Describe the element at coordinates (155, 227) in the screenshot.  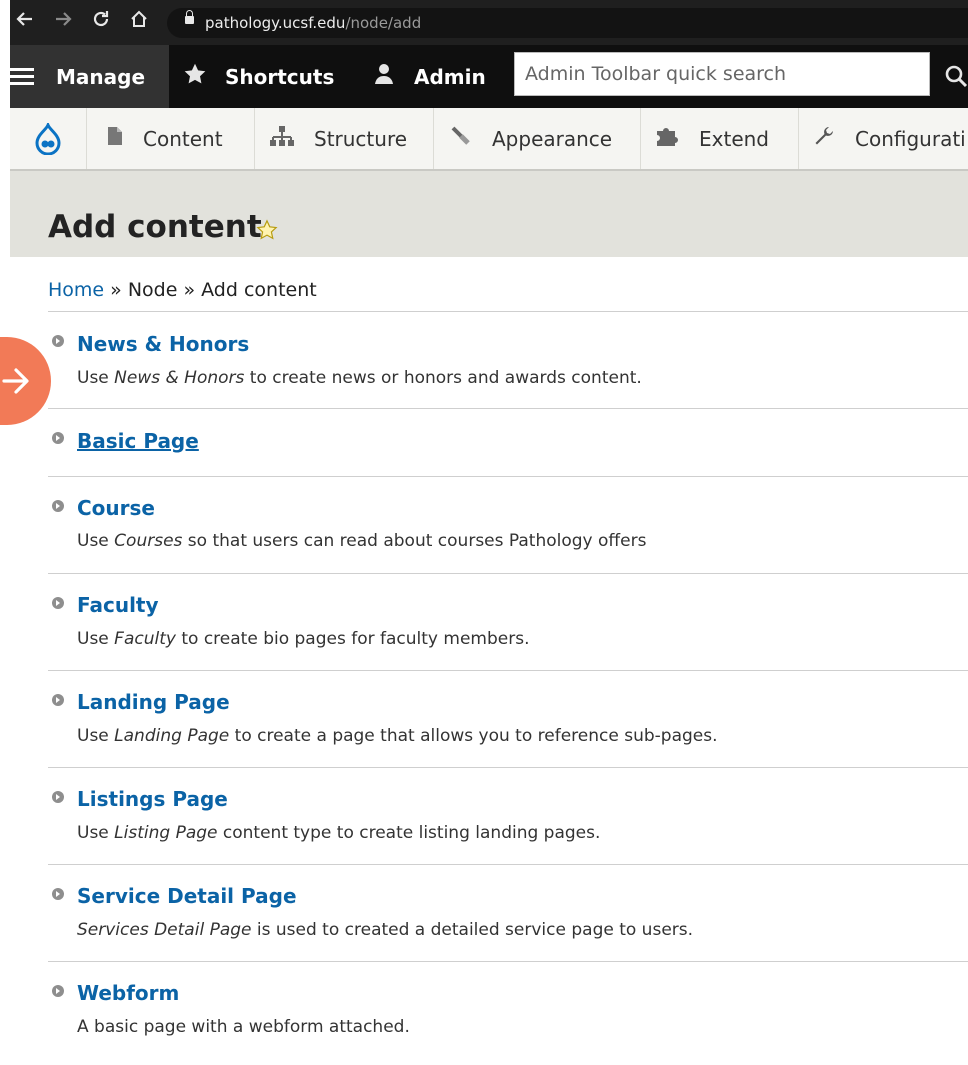
I see `page-title: Add content` at that location.